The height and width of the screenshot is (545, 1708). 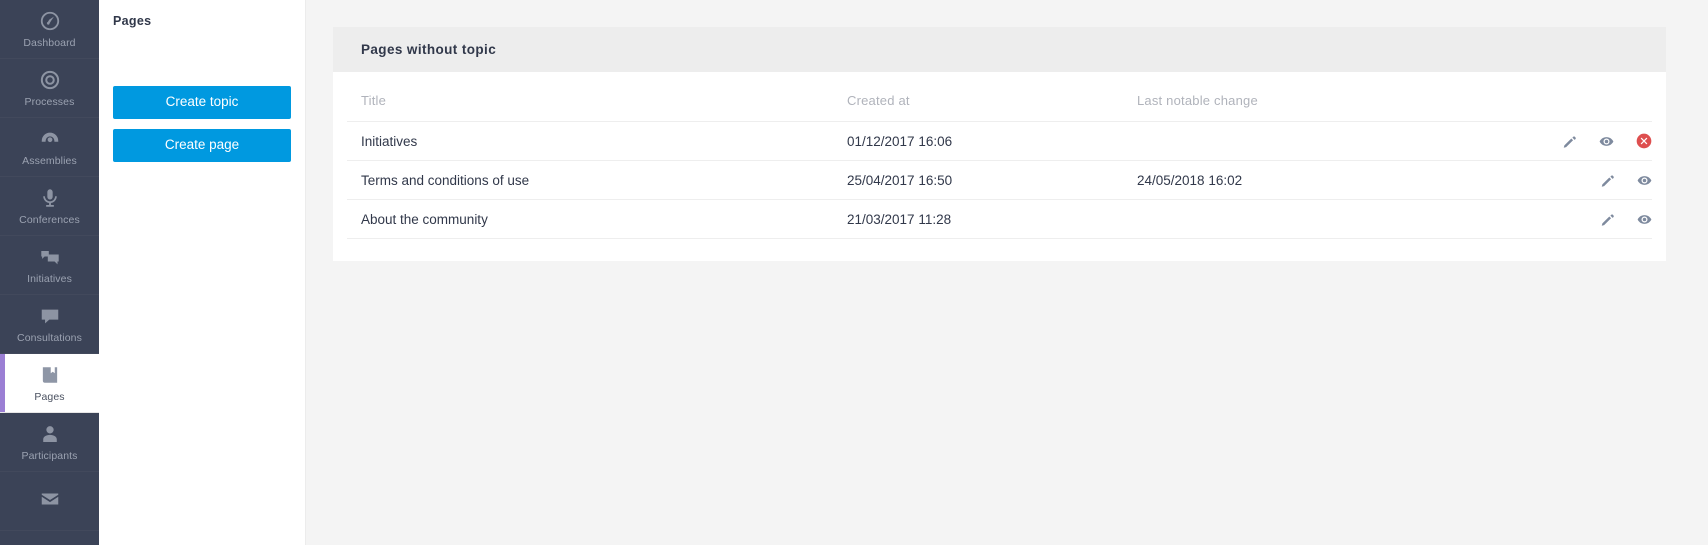 I want to click on column-header-created-at: Created at, so click(x=878, y=100).